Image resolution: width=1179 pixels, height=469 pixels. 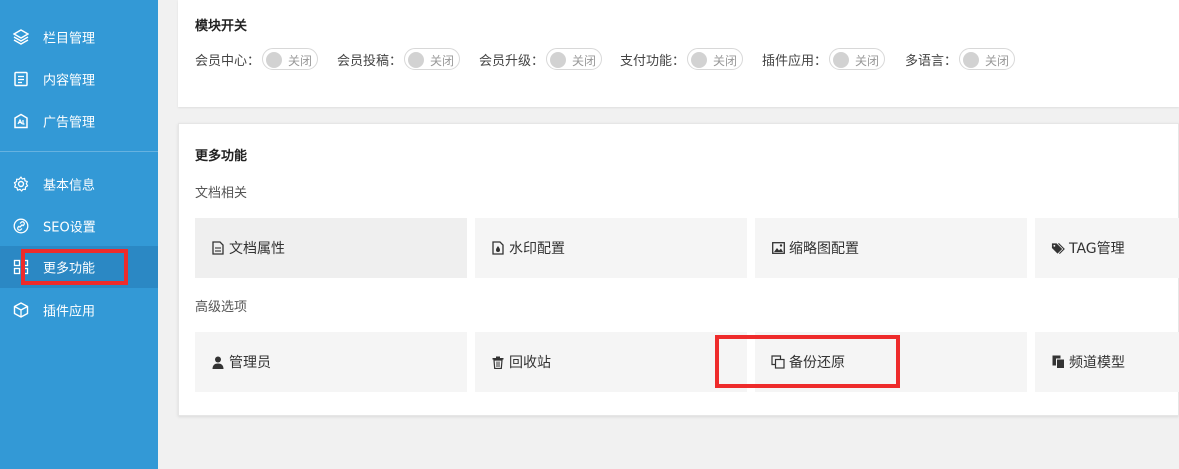 I want to click on sidebar-item-plugins: 插件应用, so click(x=79, y=310).